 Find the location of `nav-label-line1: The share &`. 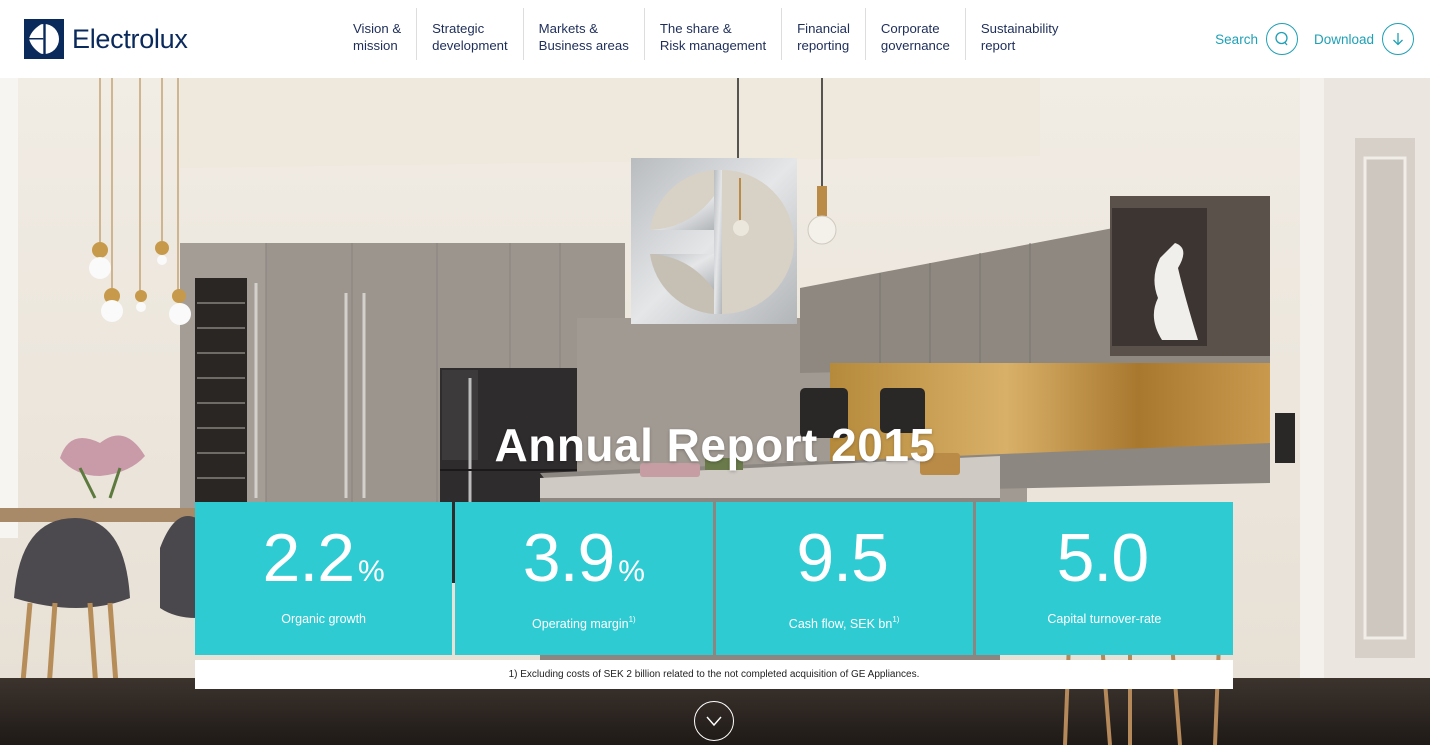

nav-label-line1: The share & is located at coordinates (695, 28).